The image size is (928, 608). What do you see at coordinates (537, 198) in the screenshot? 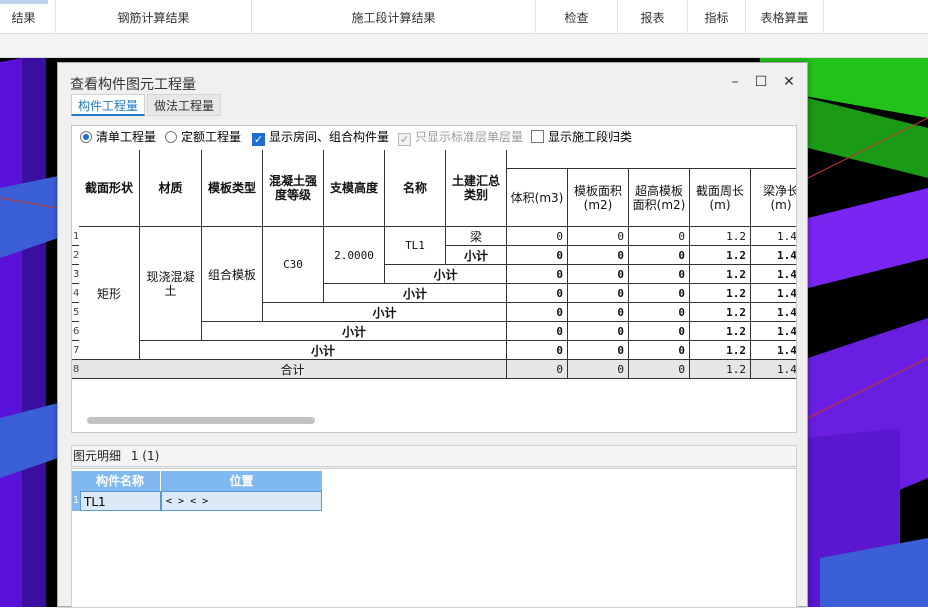
I see `header-volume: 体积(m3)` at bounding box center [537, 198].